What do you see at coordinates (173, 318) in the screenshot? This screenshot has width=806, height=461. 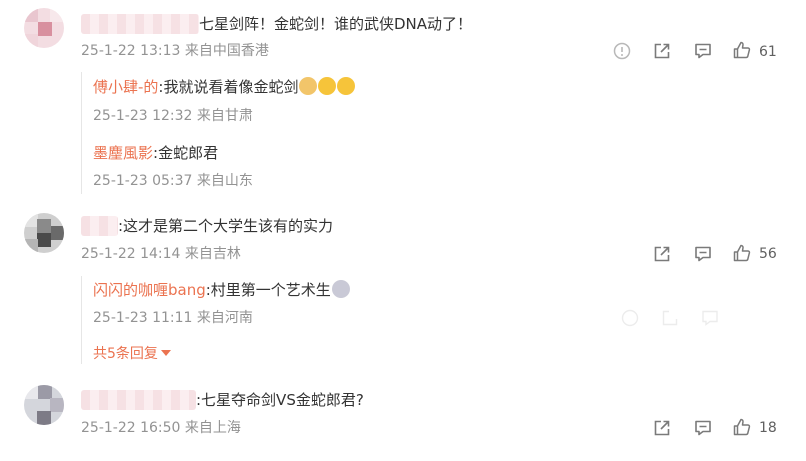 I see `reply-meta: 25-1-23 11:11 来自河南` at bounding box center [173, 318].